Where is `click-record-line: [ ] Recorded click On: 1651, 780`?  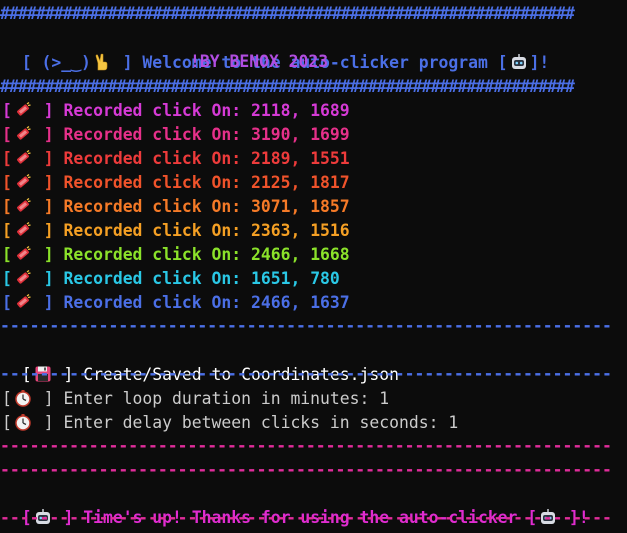 click-record-line: [ ] Recorded click On: 1651, 780 is located at coordinates (171, 279).